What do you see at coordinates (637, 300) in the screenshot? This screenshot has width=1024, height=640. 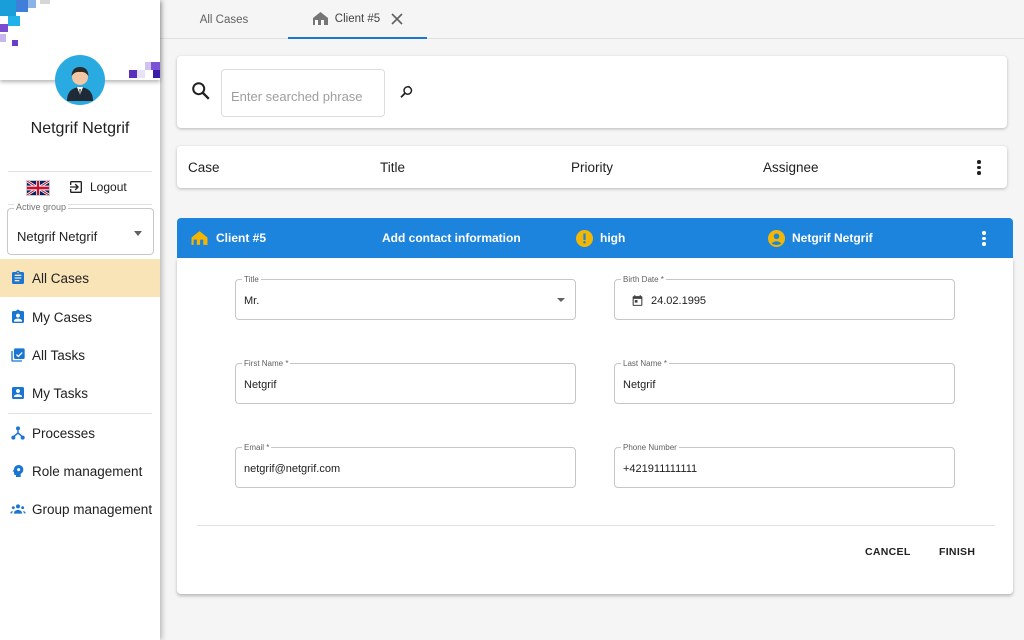 I see `calendar-icon` at bounding box center [637, 300].